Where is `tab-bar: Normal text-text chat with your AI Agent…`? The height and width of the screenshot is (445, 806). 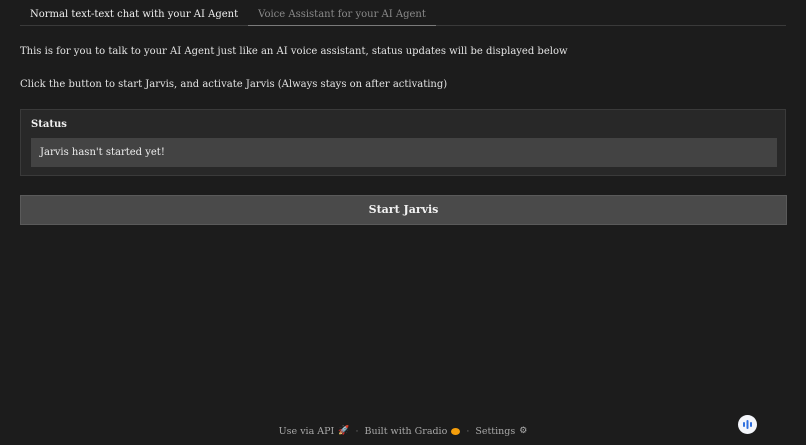
tab-bar: Normal text-text chat with your AI Agent… is located at coordinates (403, 15).